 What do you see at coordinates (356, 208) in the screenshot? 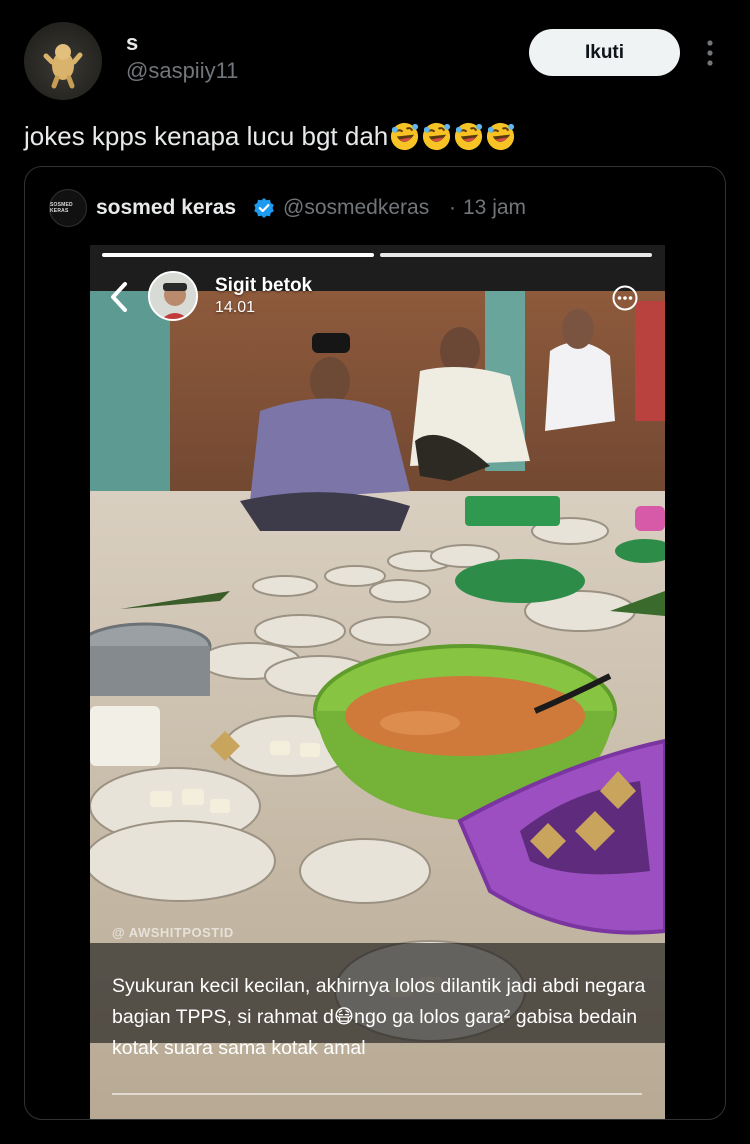
I see `quoted-author-handle: @sosmedkeras` at bounding box center [356, 208].